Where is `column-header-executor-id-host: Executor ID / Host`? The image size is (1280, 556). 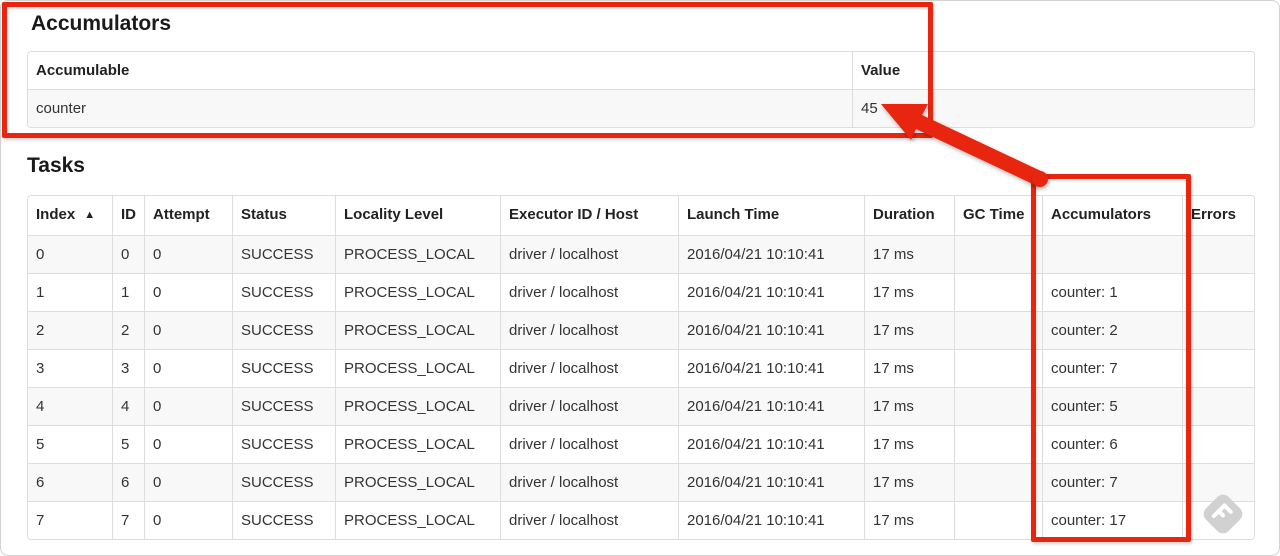 column-header-executor-id-host: Executor ID / Host is located at coordinates (589, 215).